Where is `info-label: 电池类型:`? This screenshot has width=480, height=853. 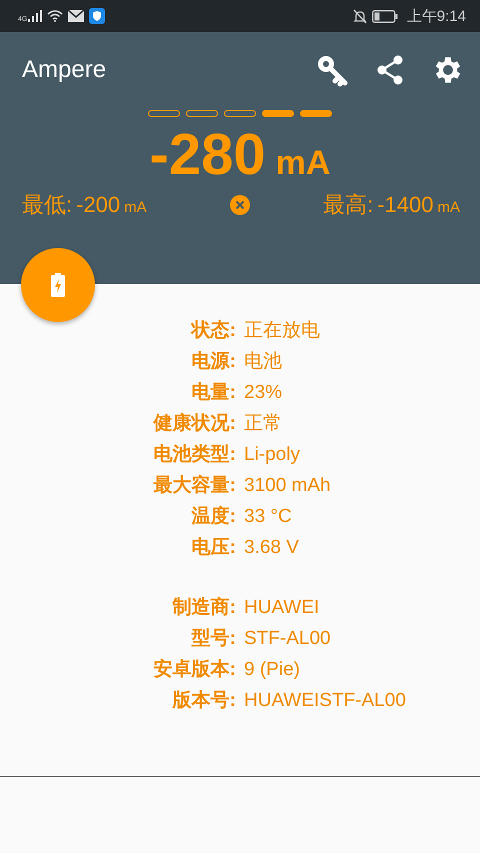 info-label: 电池类型: is located at coordinates (194, 455).